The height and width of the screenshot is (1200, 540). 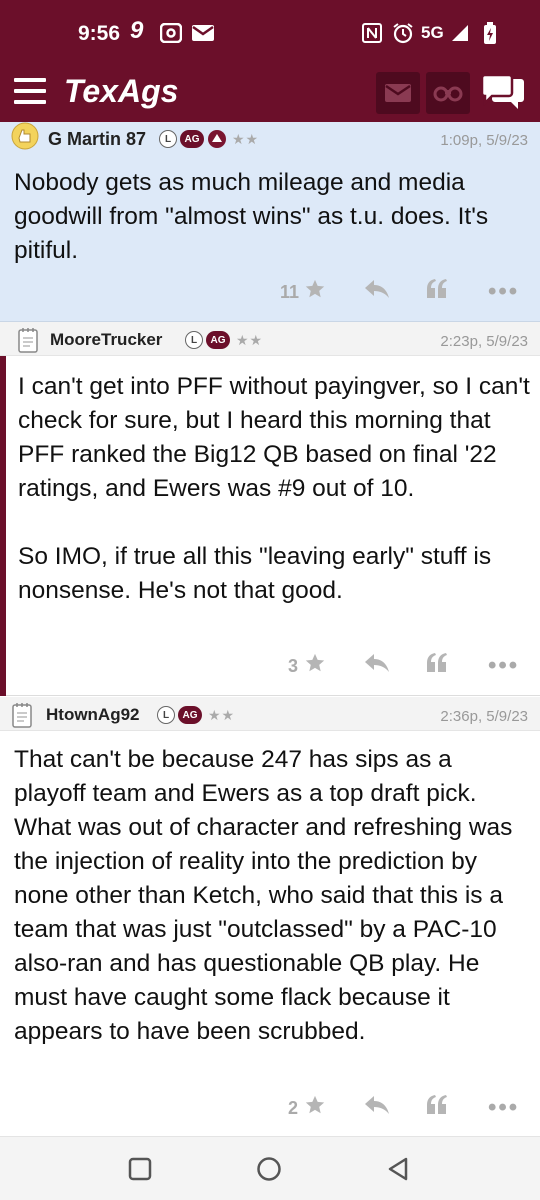 I want to click on status-time: 9:56, so click(x=99, y=33).